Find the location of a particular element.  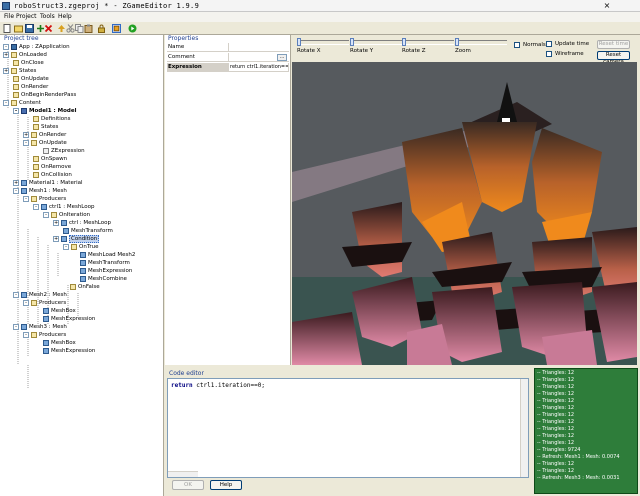

wireframe-checkbox is located at coordinates (549, 54).